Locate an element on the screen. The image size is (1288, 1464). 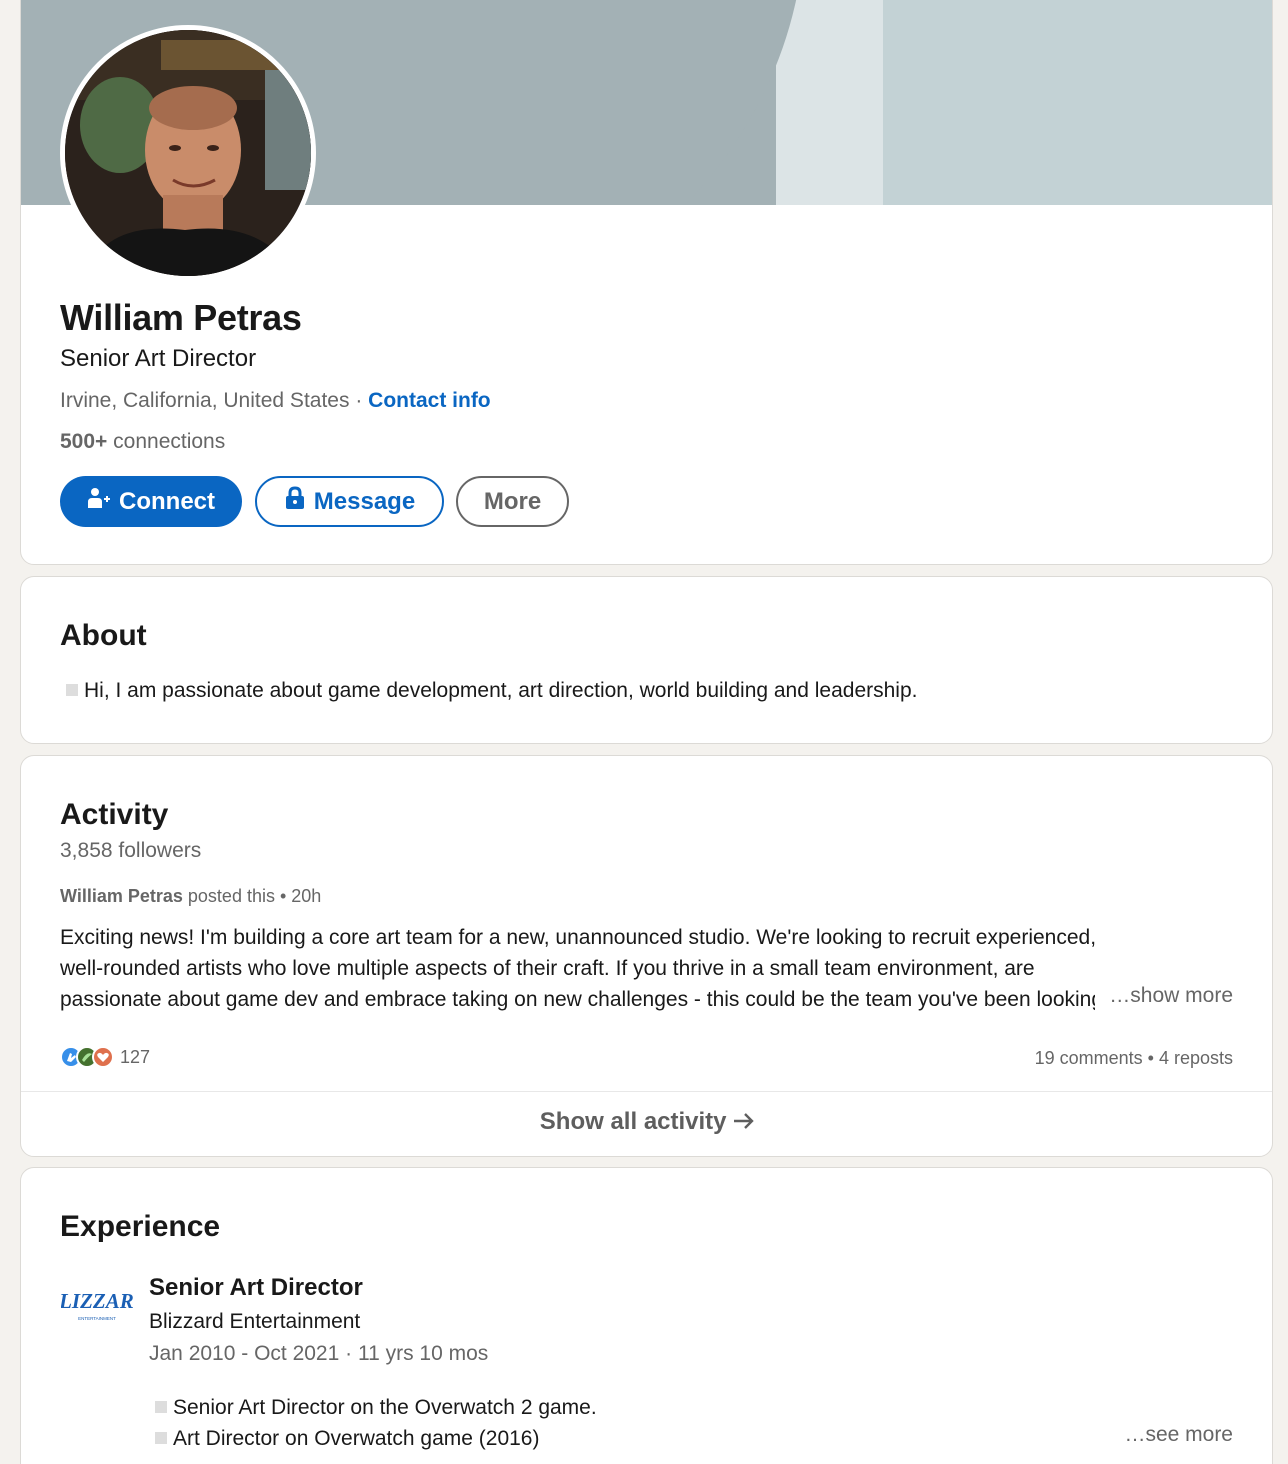
company-logo: BLIZZARD ENTERTAINMENT is located at coordinates (96, 1303).